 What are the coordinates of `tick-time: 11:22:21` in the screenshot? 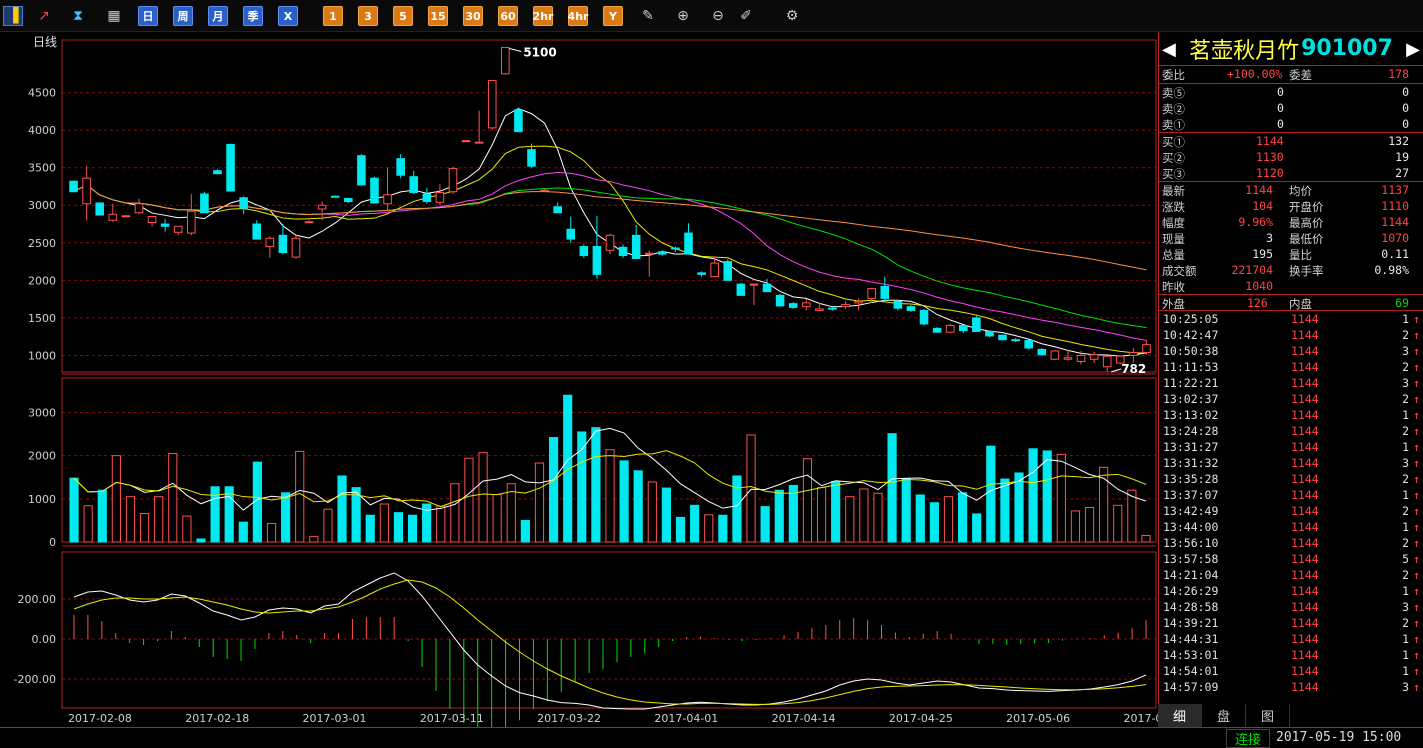 It's located at (1191, 383).